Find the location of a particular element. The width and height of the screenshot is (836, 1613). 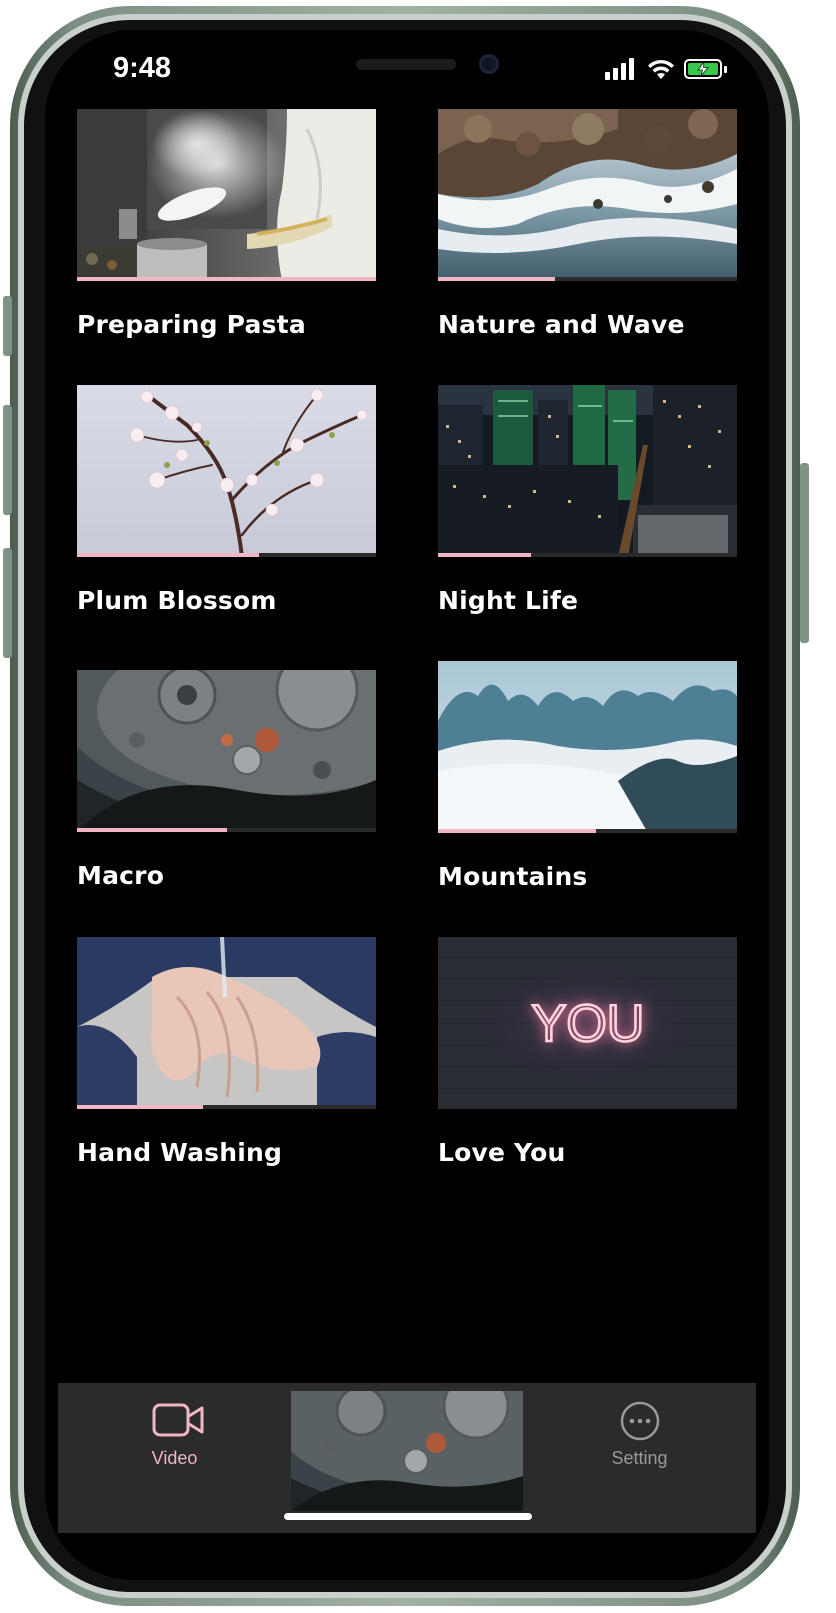

tab-setting-label: Setting is located at coordinates (639, 1458).